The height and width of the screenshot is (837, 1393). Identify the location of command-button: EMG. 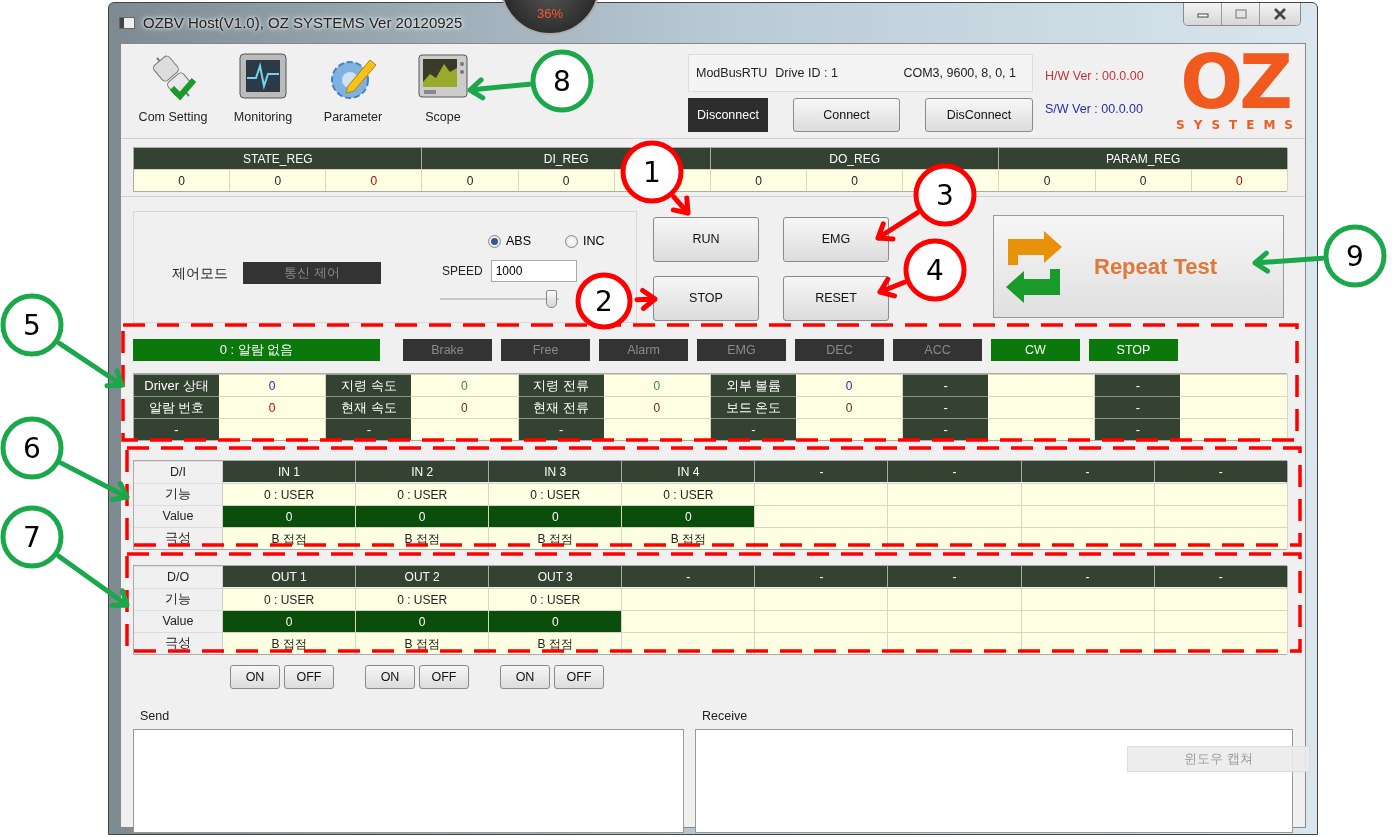
(836, 239).